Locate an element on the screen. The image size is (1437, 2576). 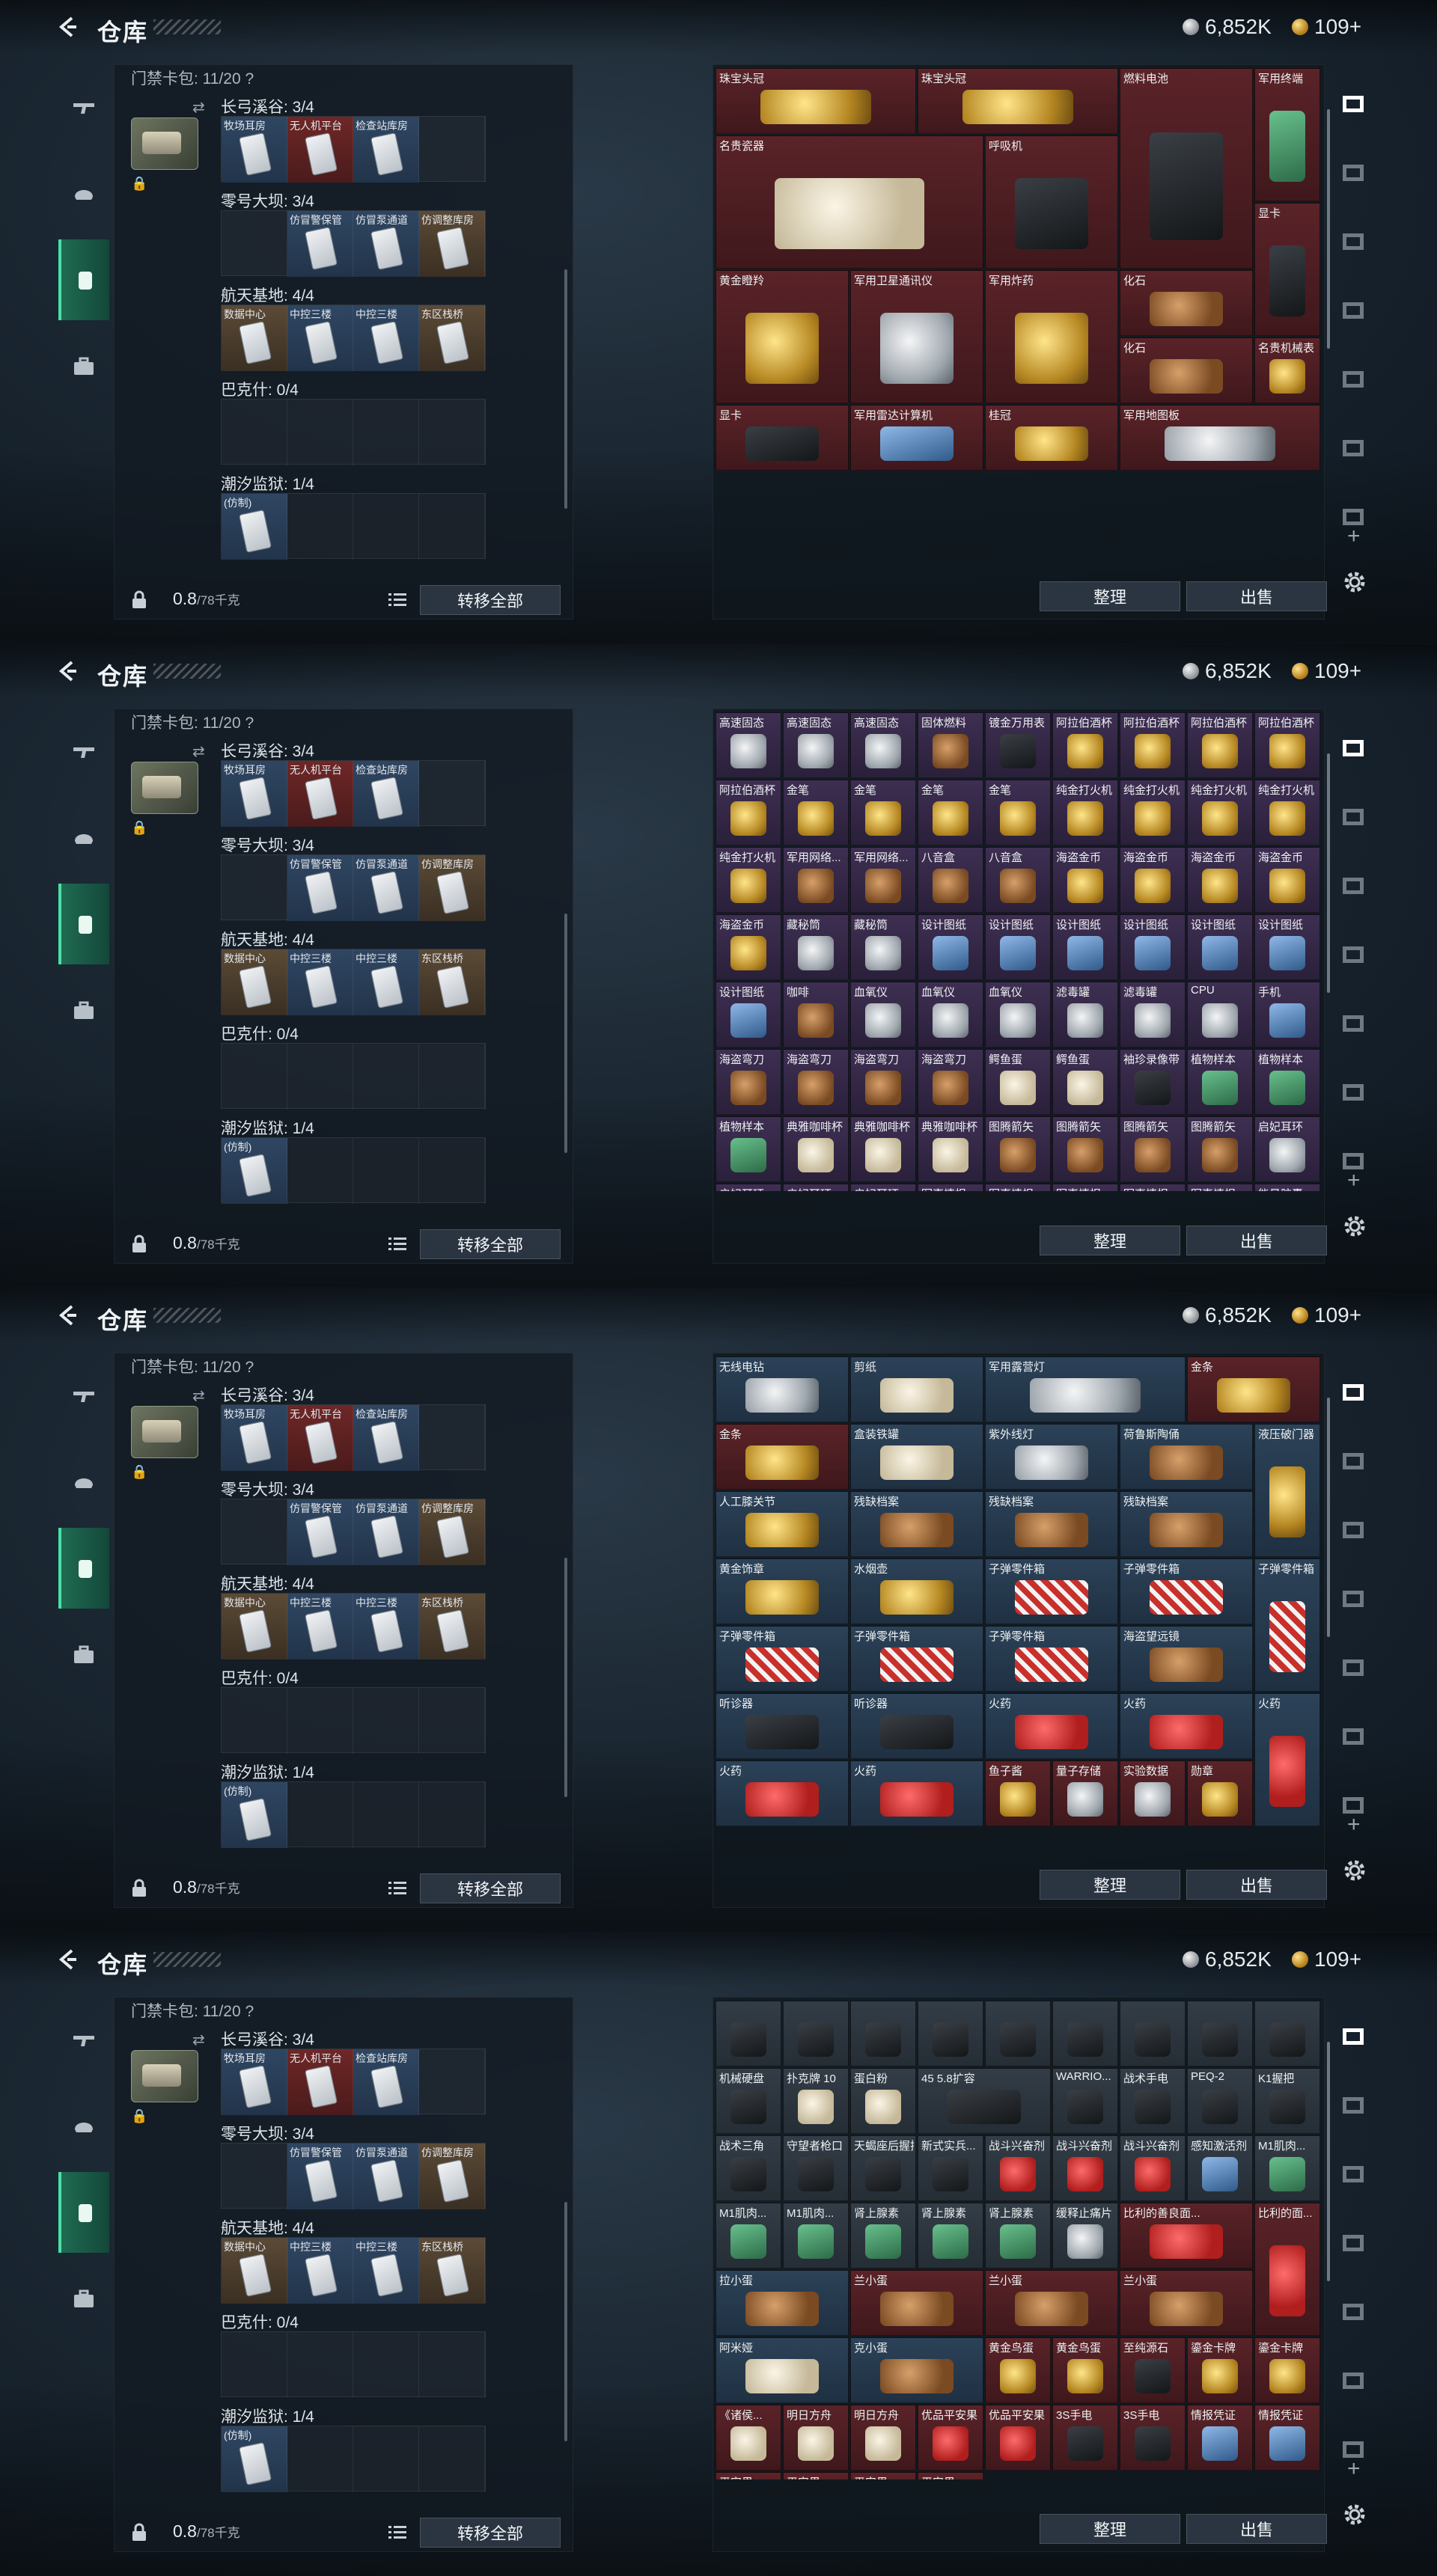
warehouse-item: 图腾箭矢 is located at coordinates (1153, 1149).